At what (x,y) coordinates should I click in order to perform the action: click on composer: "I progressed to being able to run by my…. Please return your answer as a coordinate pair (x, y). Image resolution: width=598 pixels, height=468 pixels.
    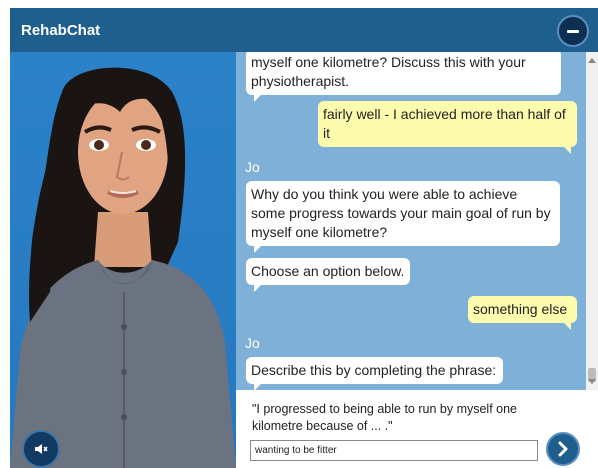
    Looking at the image, I should click on (417, 429).